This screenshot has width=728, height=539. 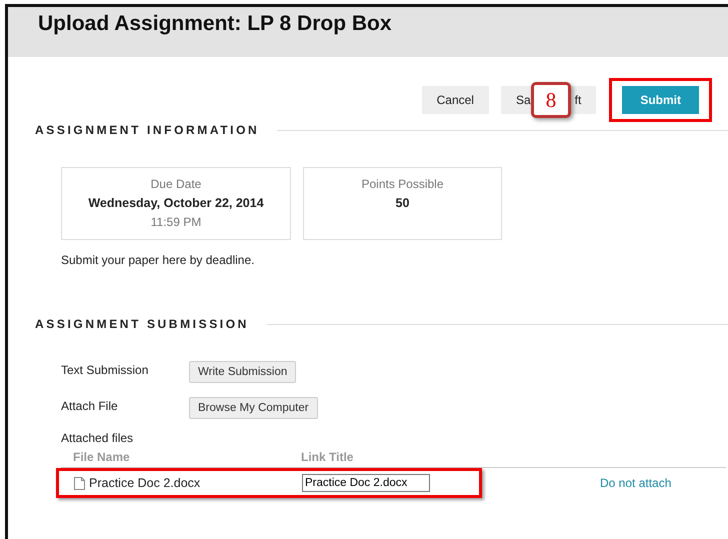 I want to click on file-name: Practice Doc 2.docx, so click(x=144, y=483).